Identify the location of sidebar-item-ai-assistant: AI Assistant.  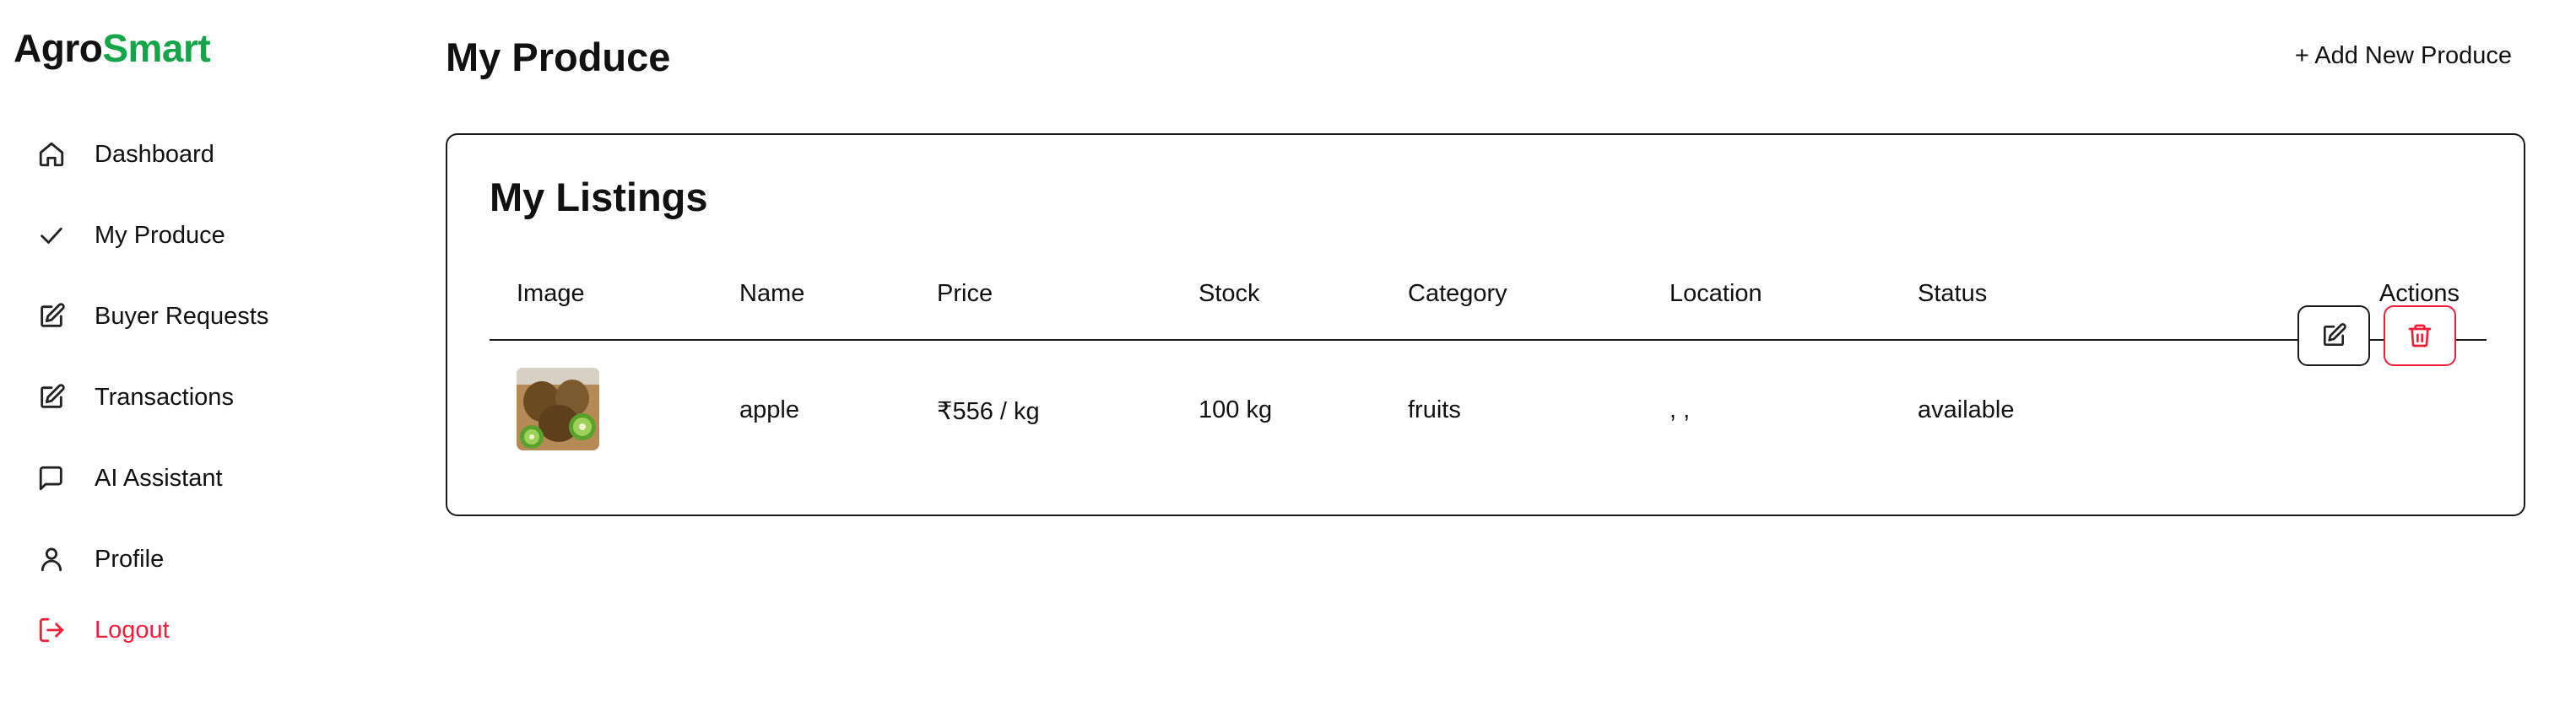
(214, 478).